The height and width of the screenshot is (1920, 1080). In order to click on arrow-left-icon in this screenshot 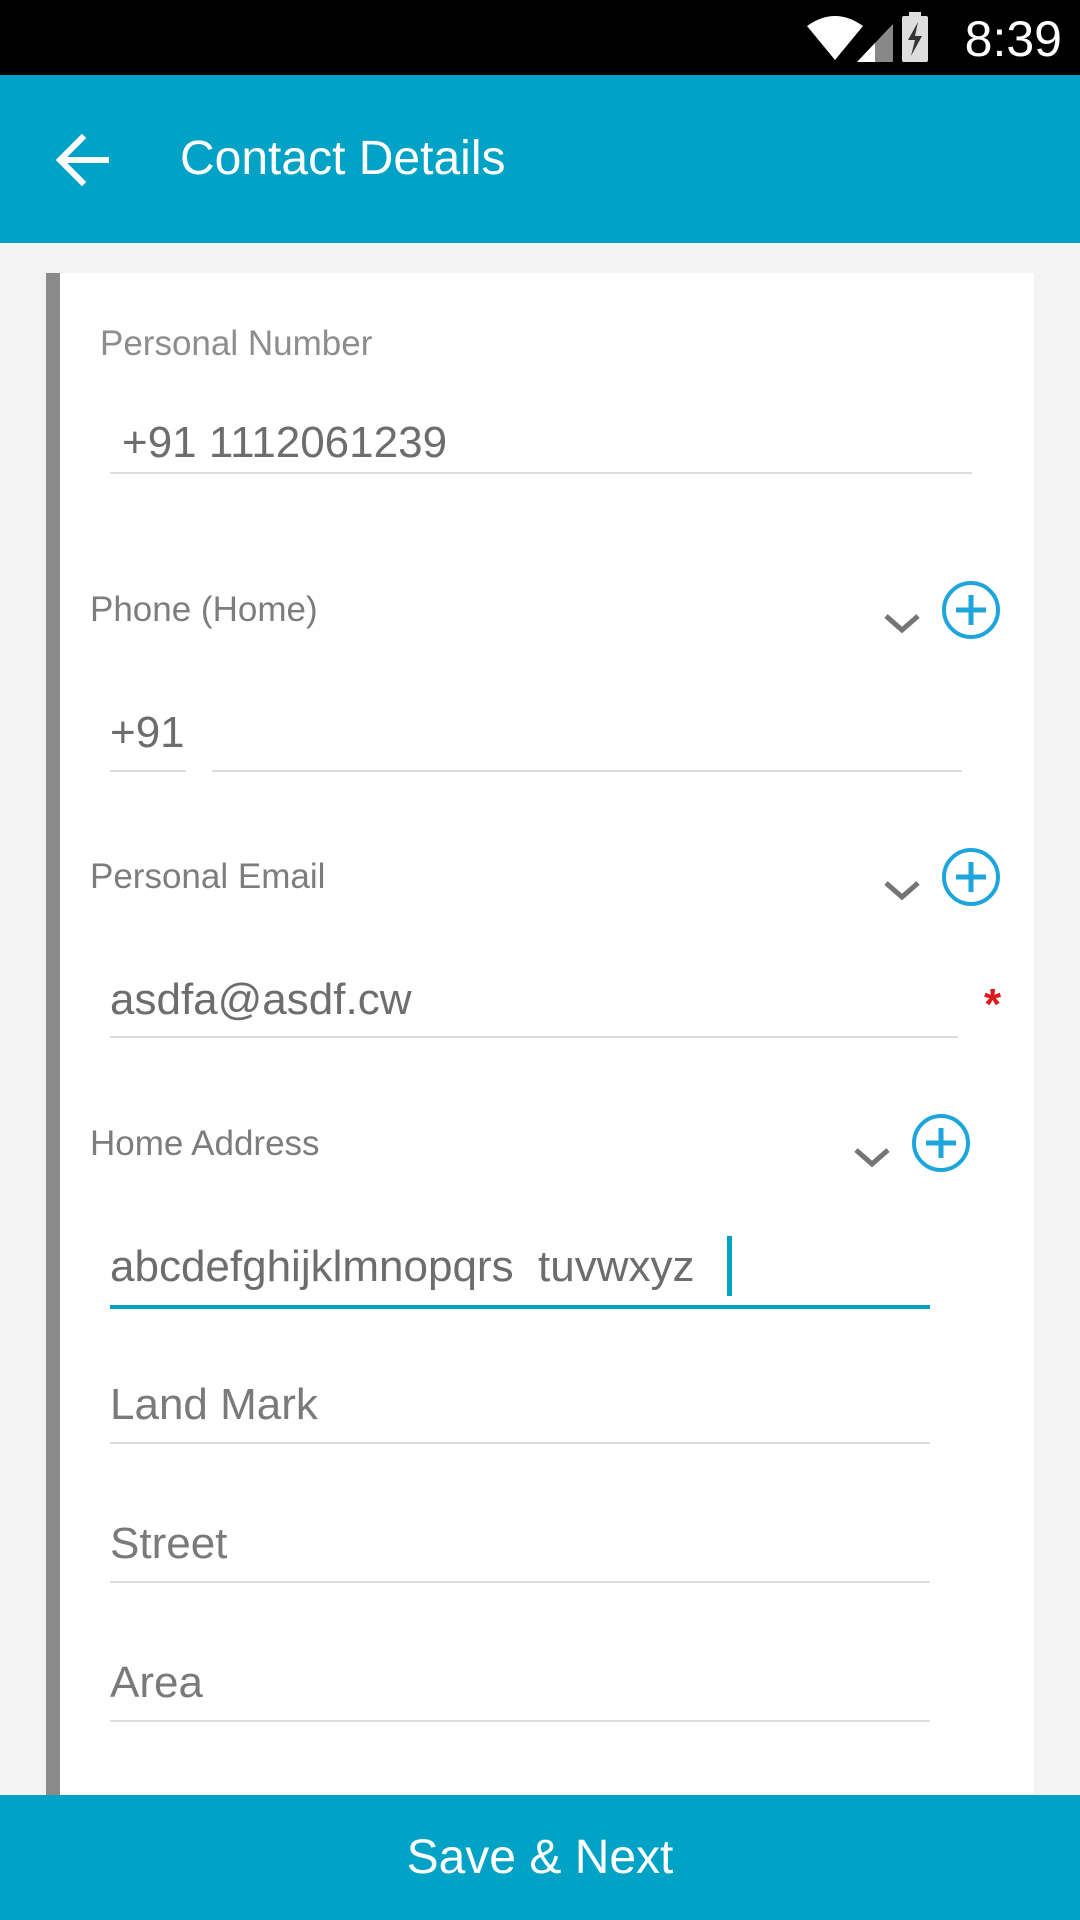, I will do `click(82, 160)`.